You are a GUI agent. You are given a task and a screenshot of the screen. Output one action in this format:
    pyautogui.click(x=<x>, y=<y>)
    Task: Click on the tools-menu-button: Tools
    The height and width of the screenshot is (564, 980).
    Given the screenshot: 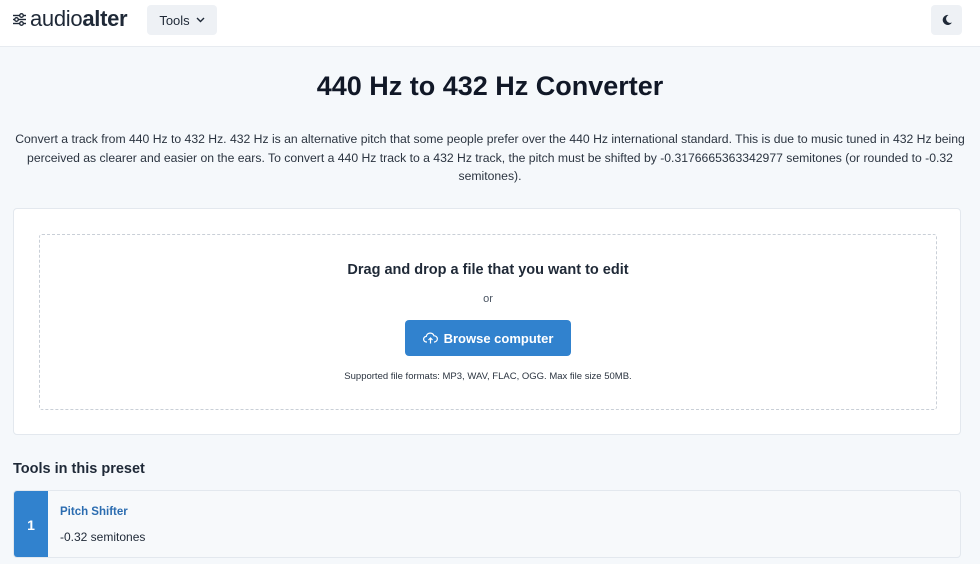 What is the action you would take?
    pyautogui.click(x=182, y=20)
    